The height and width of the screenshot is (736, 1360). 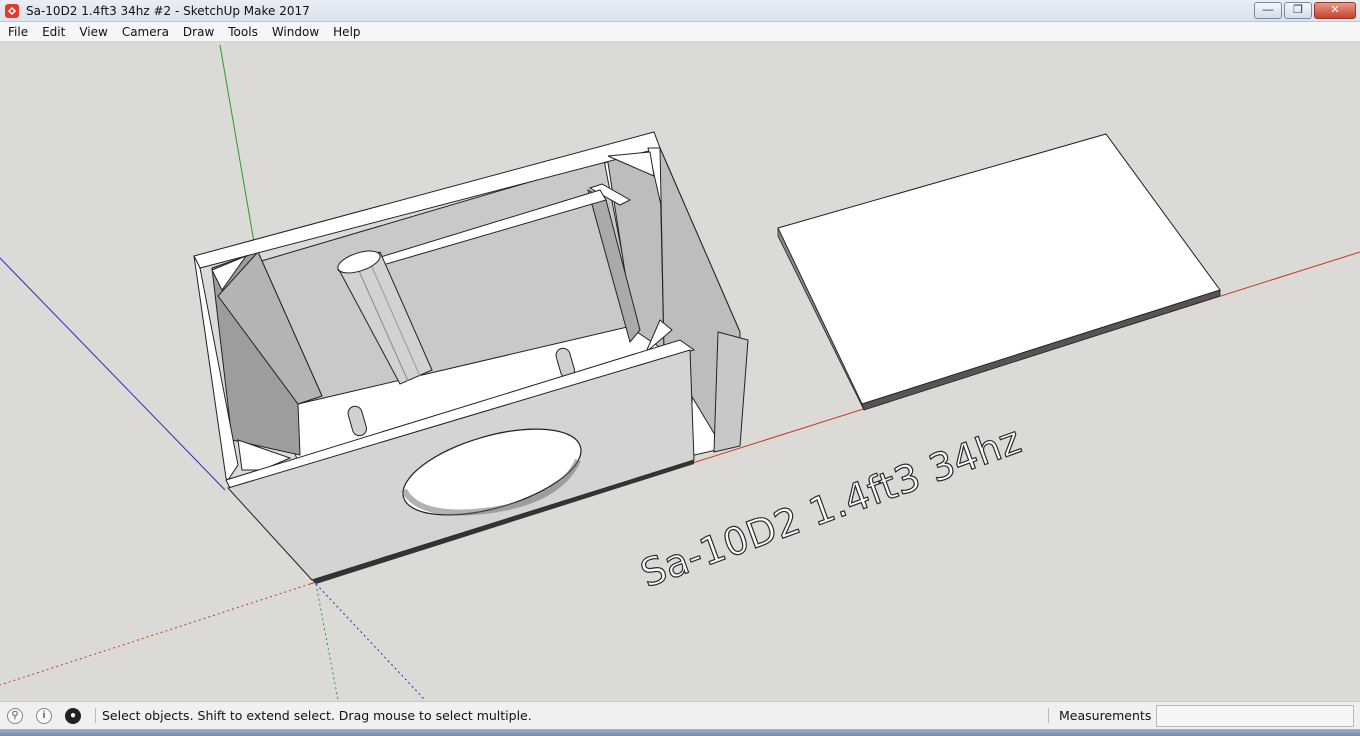 What do you see at coordinates (680, 732) in the screenshot?
I see `os-taskbar` at bounding box center [680, 732].